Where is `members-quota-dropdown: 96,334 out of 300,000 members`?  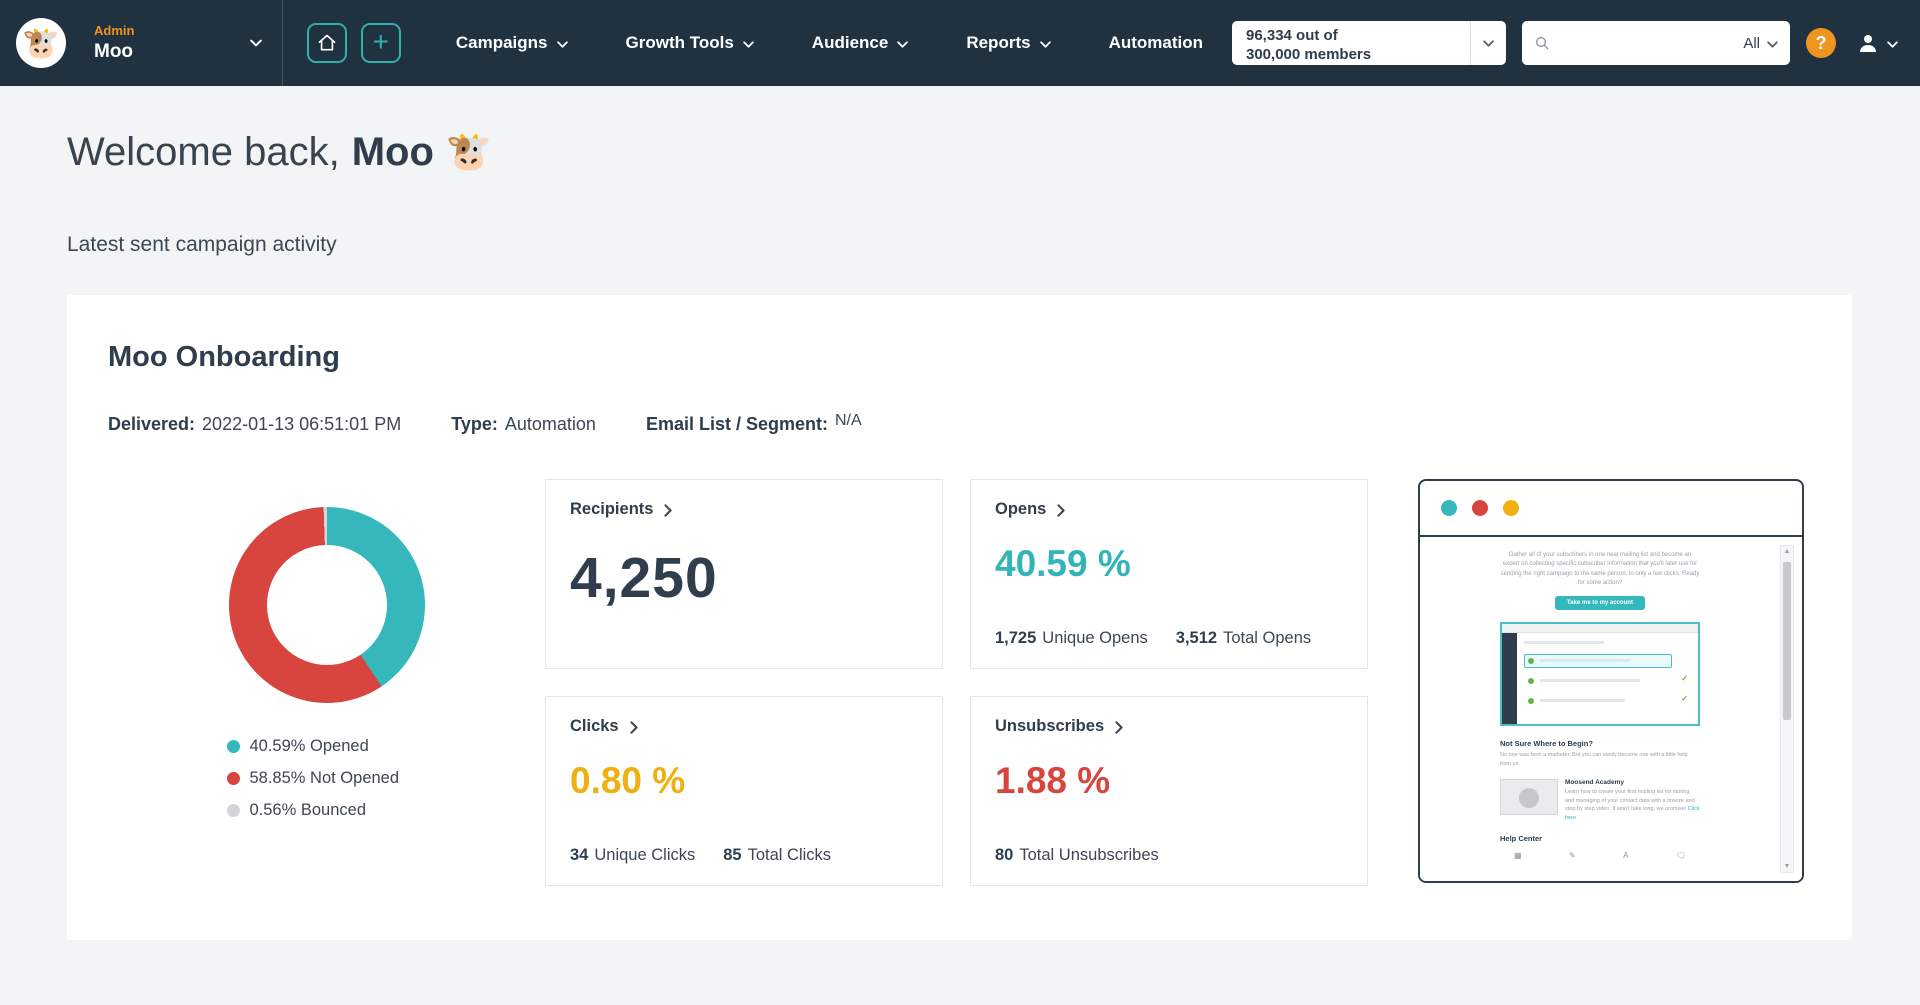
members-quota-dropdown: 96,334 out of 300,000 members is located at coordinates (1369, 43).